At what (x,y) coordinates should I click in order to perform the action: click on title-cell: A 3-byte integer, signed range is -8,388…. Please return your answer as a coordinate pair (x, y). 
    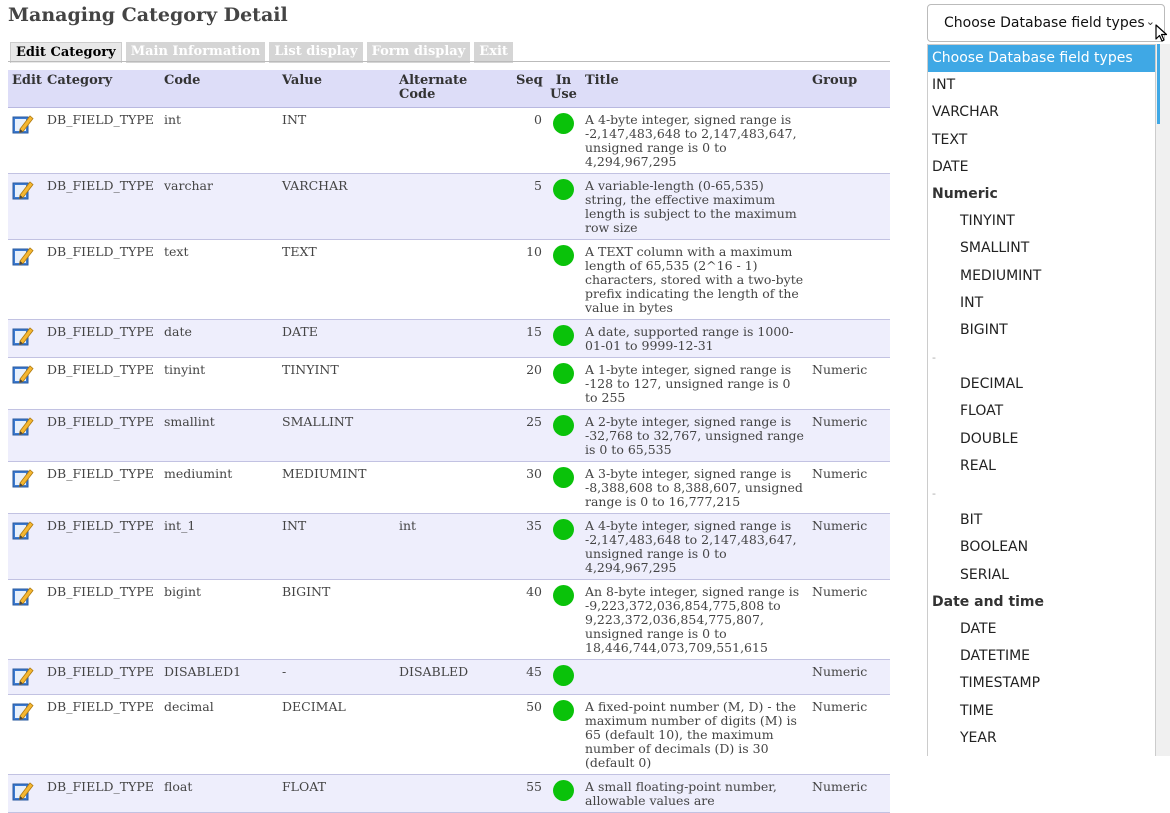
    Looking at the image, I should click on (694, 487).